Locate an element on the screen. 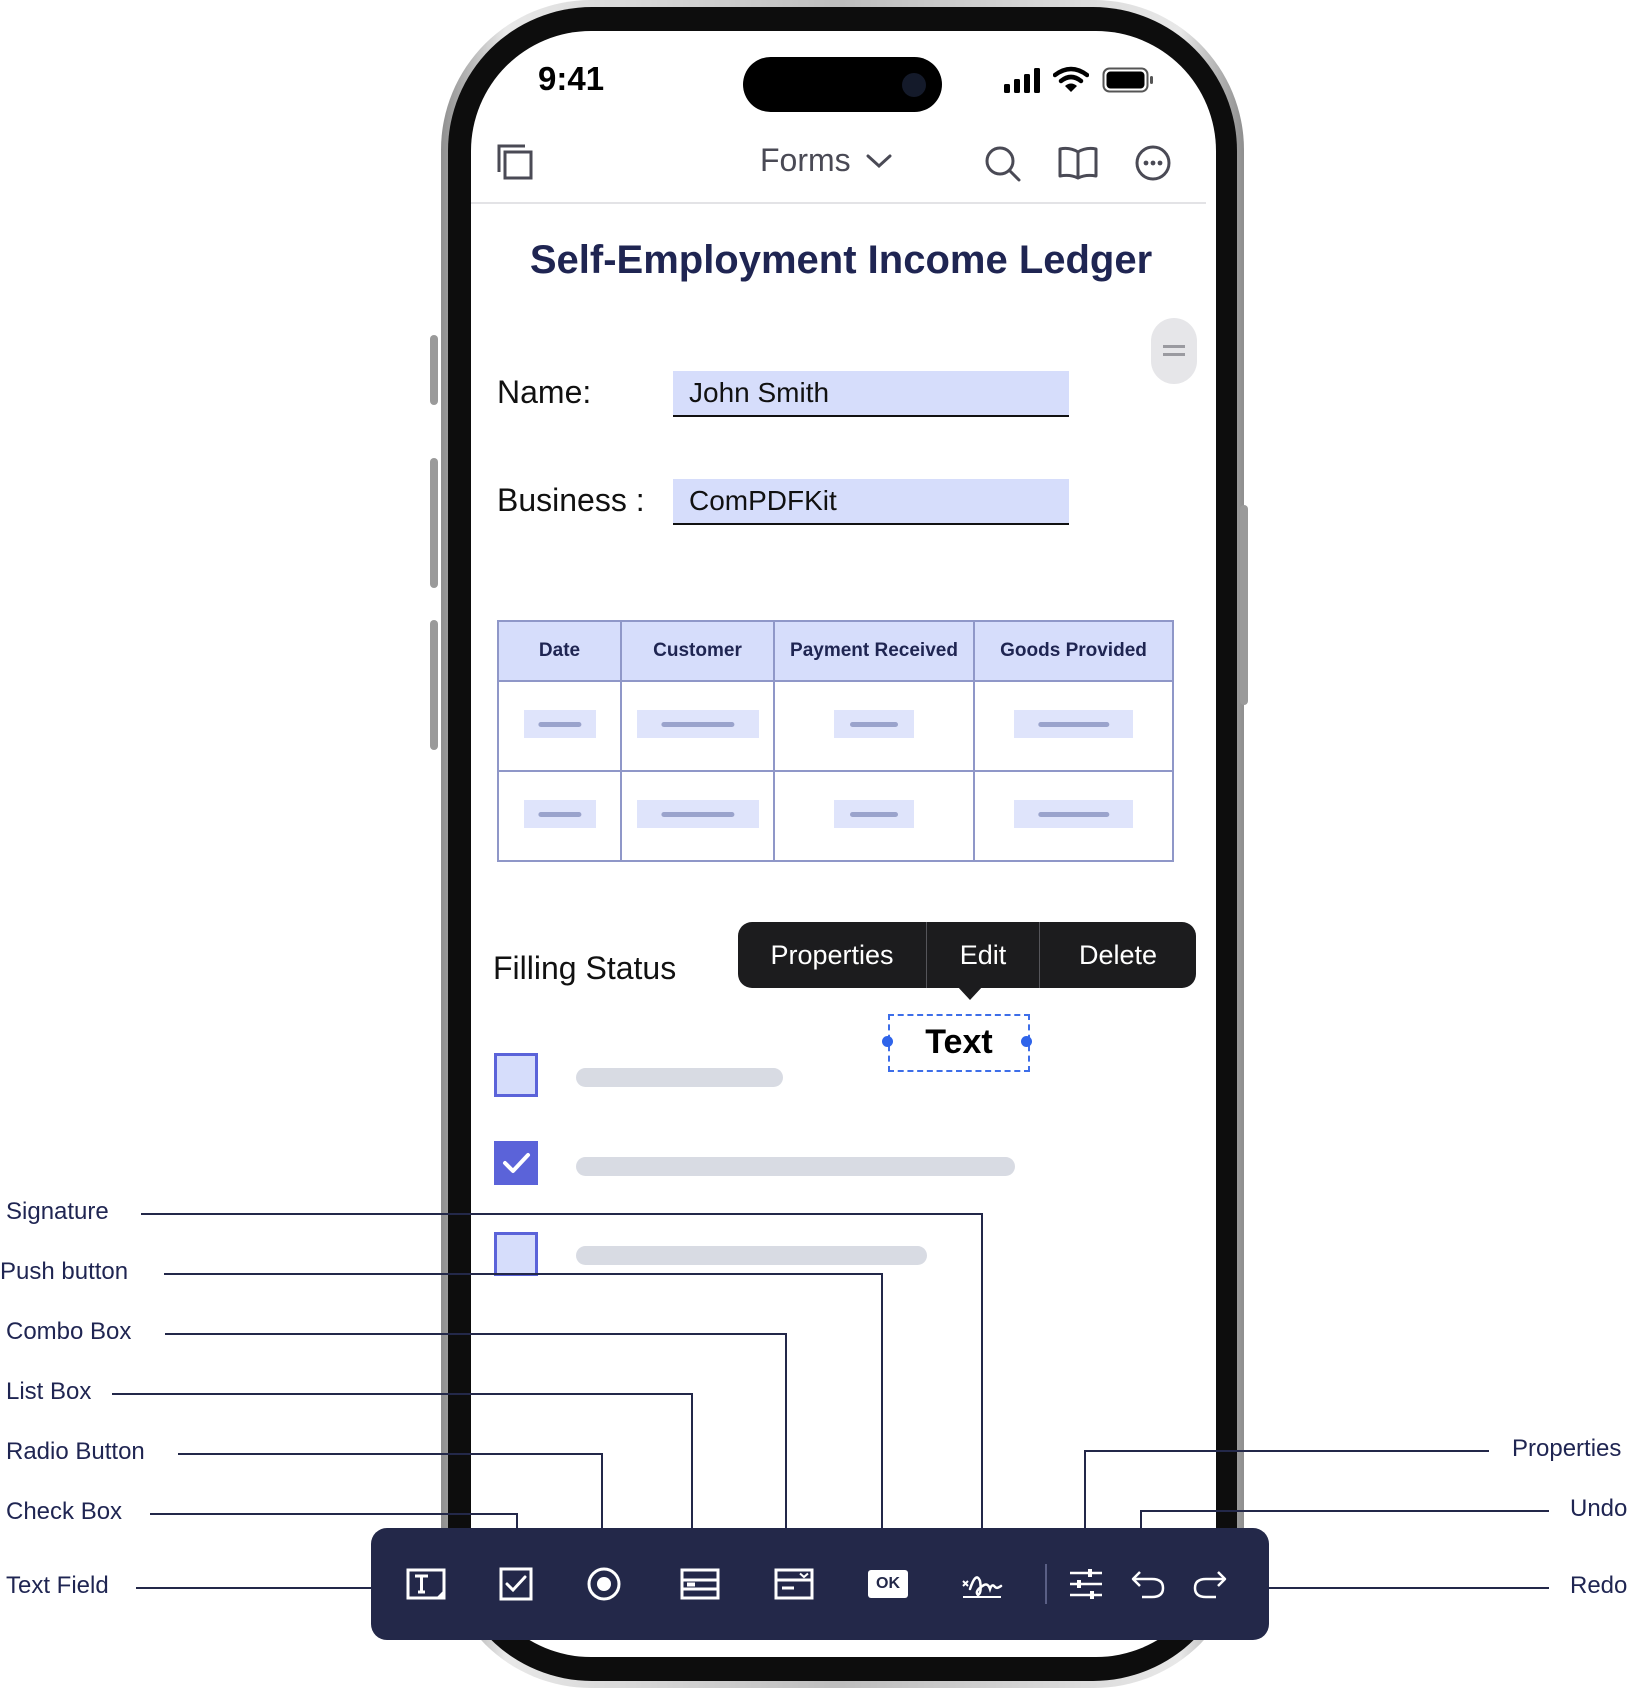 Image resolution: width=1636 pixels, height=1692 pixels. header-date: Date is located at coordinates (559, 651).